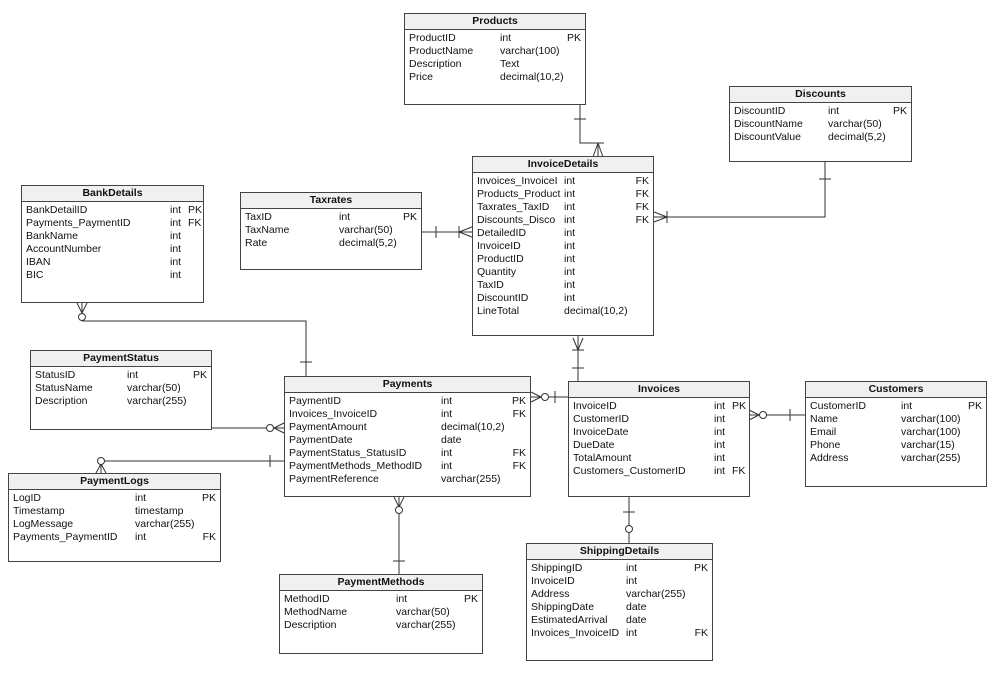 This screenshot has height=690, width=999. Describe the element at coordinates (557, 568) in the screenshot. I see `column-name: ShippingID` at that location.